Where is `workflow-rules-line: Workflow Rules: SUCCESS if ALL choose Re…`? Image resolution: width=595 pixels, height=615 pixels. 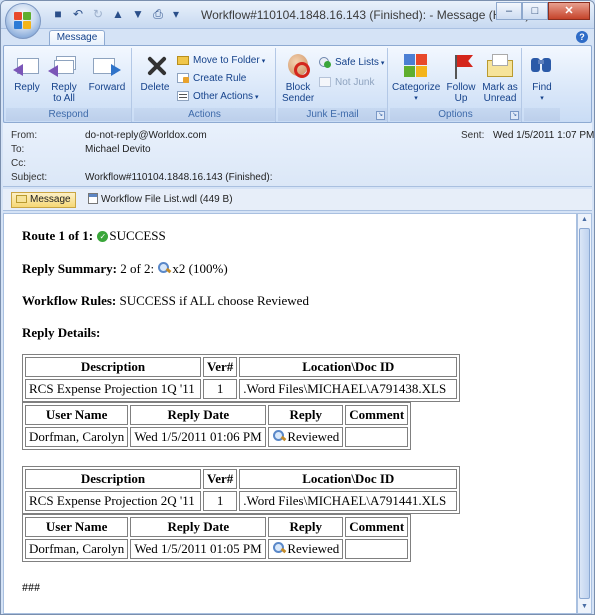
workflow-rules-line: Workflow Rules: SUCCESS if ALL choose Re… is located at coordinates (165, 300).